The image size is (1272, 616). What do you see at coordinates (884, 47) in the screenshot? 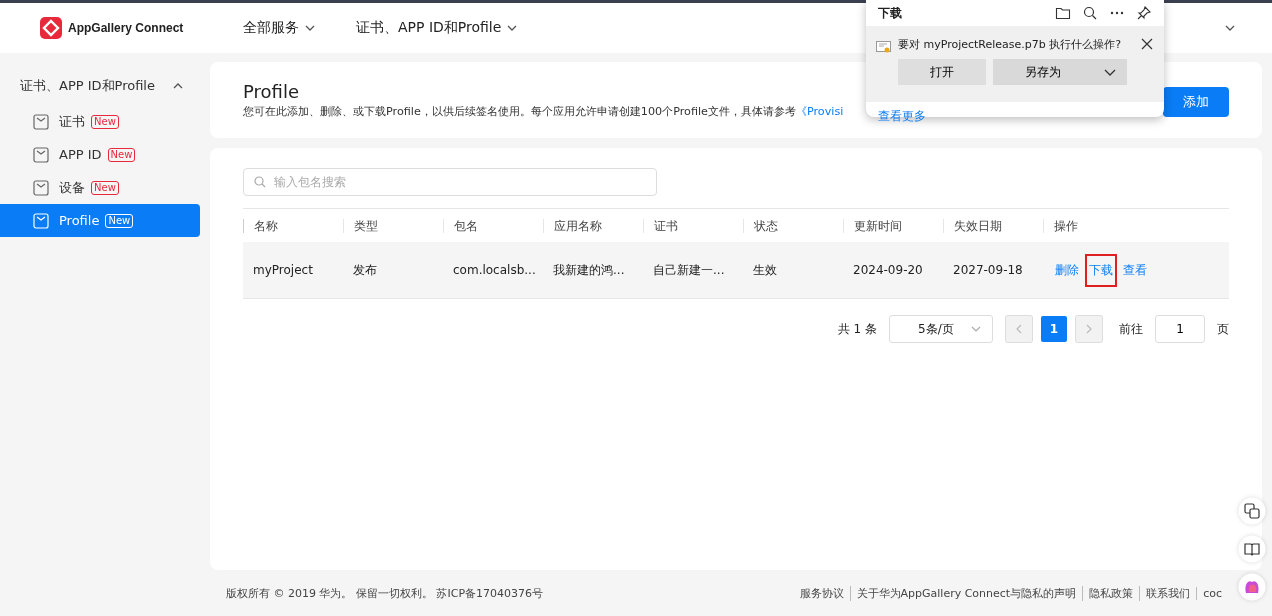
I see `certificate-file-icon` at bounding box center [884, 47].